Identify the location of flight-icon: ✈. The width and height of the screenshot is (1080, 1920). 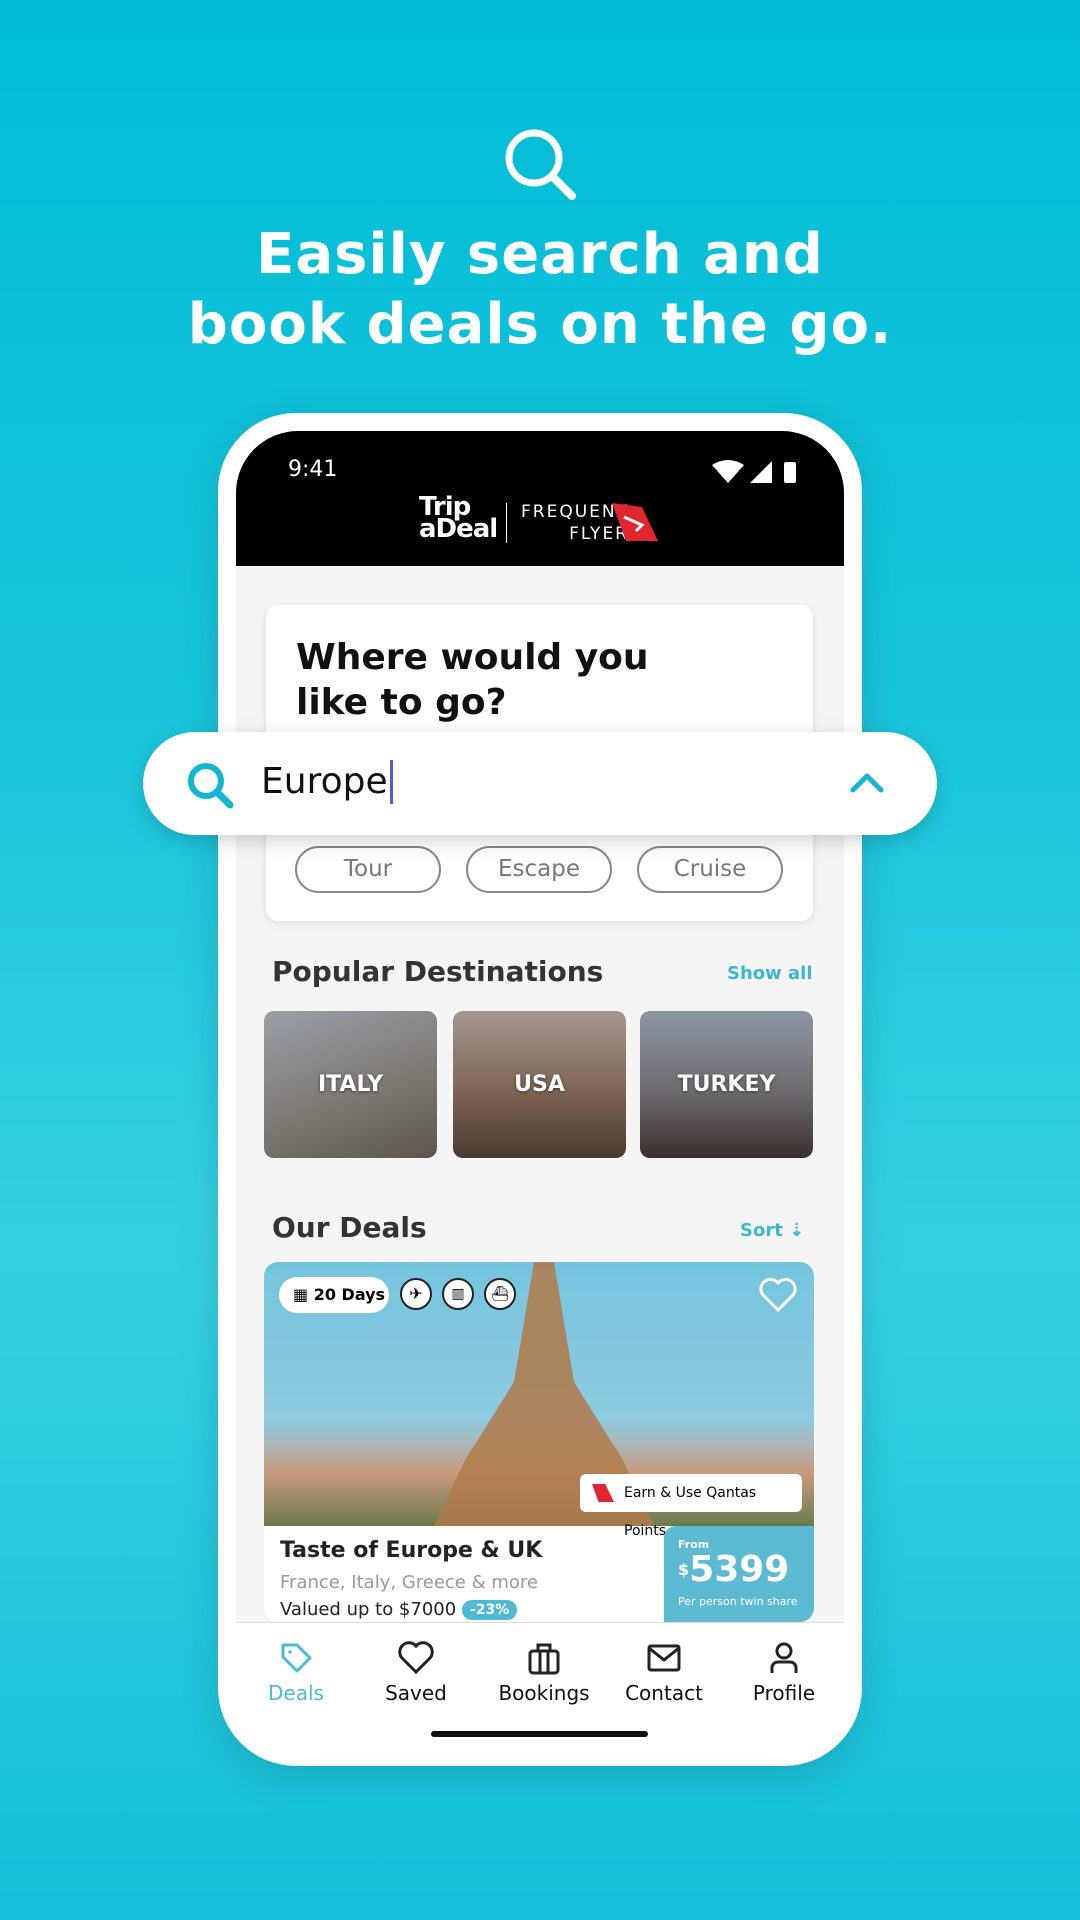
(416, 1294).